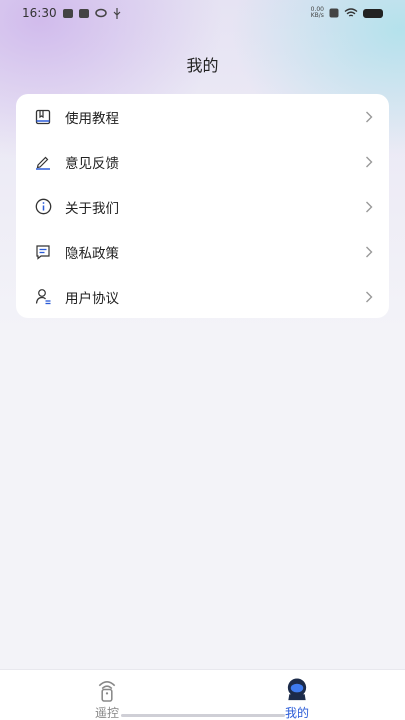  I want to click on tab-mine: 我的, so click(297, 695).